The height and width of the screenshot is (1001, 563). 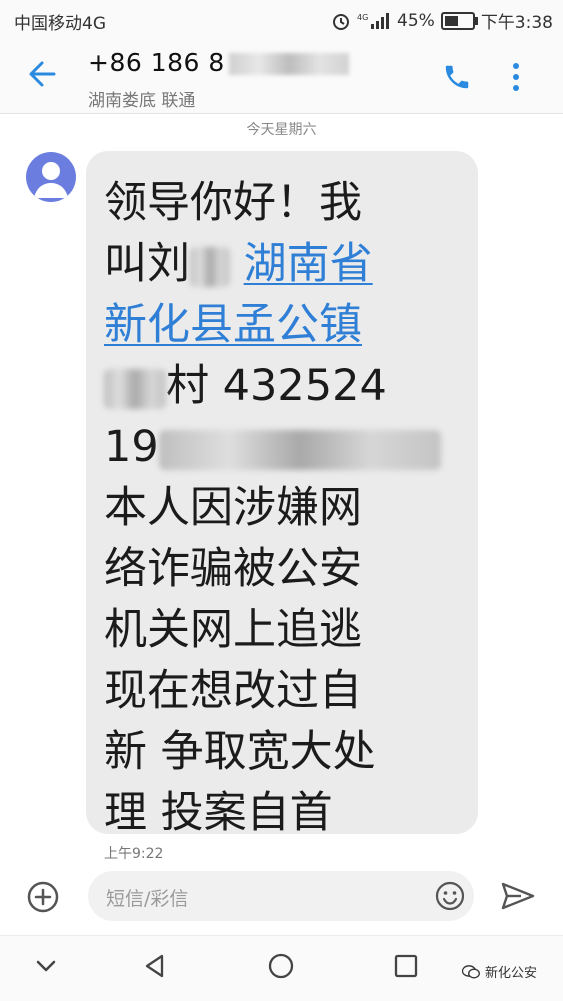 I want to click on message-line: 领导你好！我, so click(x=272, y=203).